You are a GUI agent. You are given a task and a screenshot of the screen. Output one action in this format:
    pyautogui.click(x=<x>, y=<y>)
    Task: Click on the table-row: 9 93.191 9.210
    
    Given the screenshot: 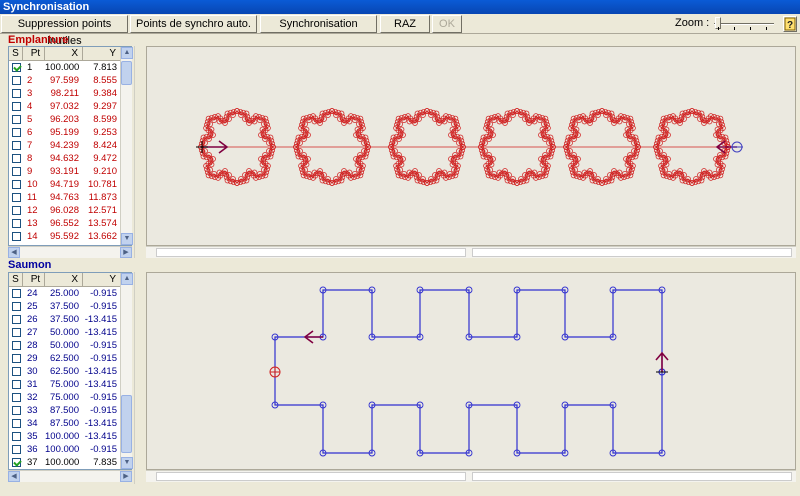 What is the action you would take?
    pyautogui.click(x=70, y=171)
    